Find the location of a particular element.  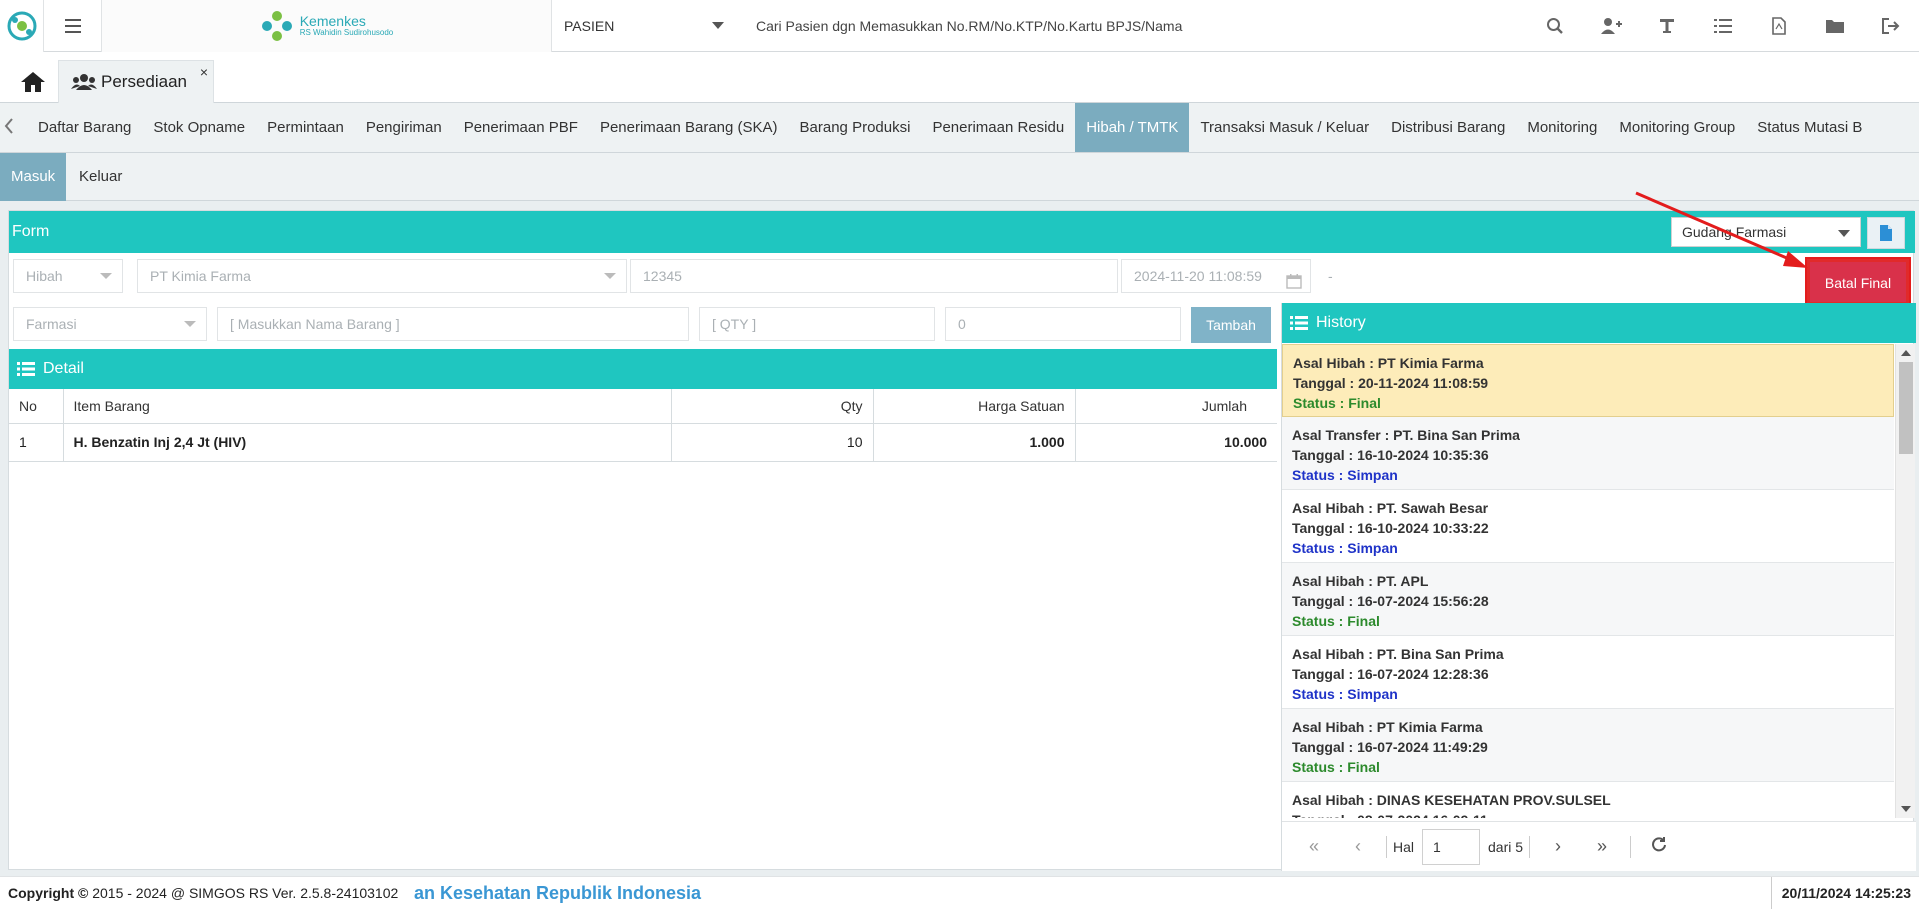

asal-select-value: PT Kimia Farma is located at coordinates (200, 276).